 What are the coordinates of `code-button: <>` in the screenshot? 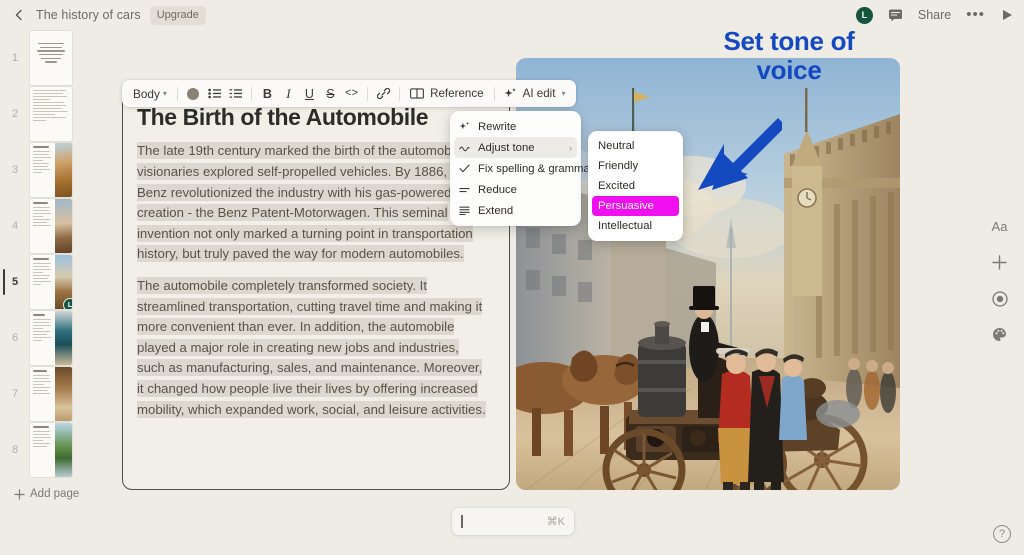 It's located at (351, 93).